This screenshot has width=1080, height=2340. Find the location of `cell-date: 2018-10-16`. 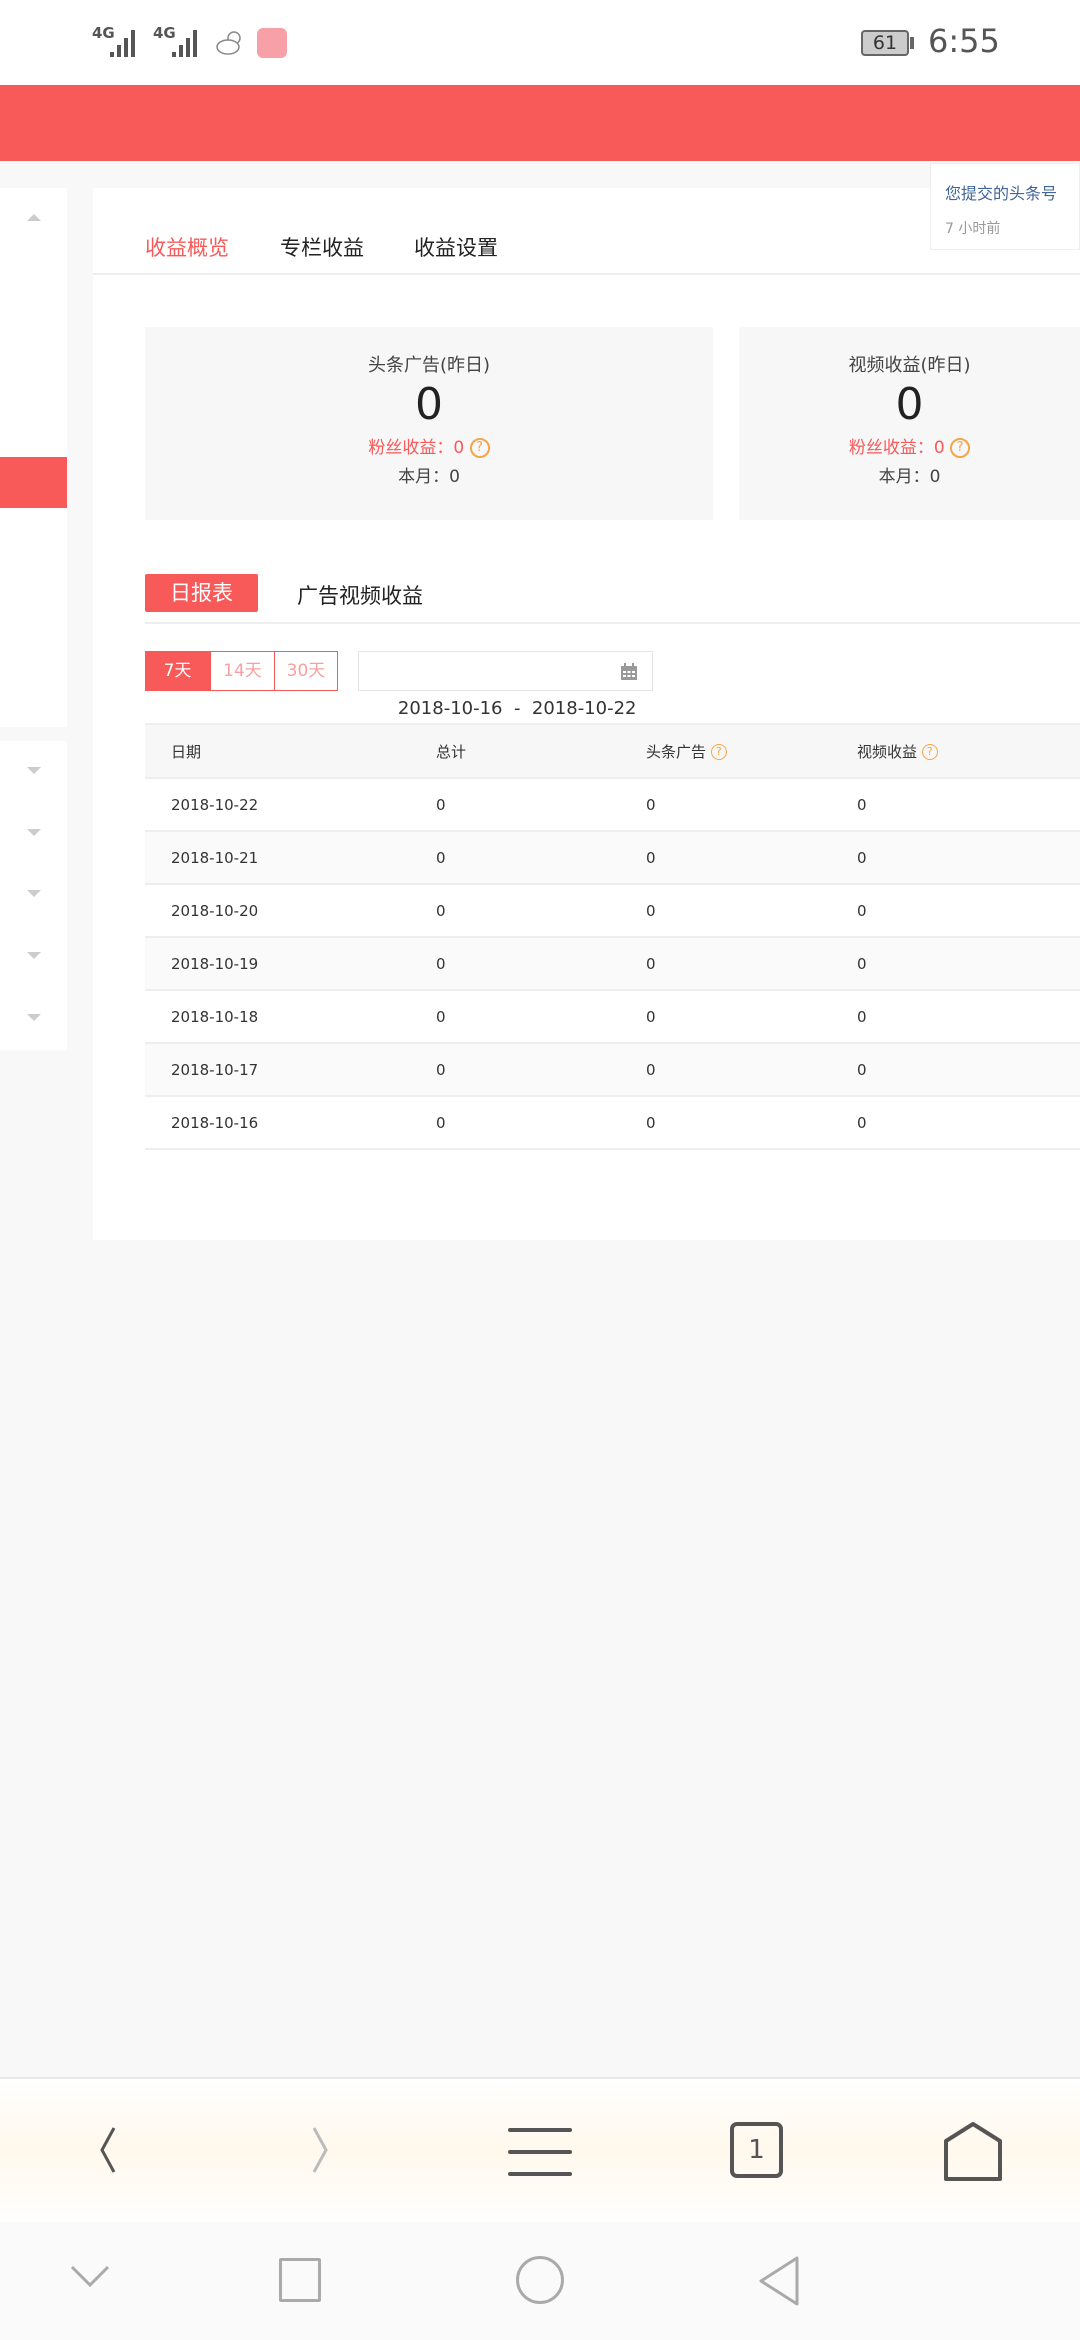

cell-date: 2018-10-16 is located at coordinates (290, 1123).